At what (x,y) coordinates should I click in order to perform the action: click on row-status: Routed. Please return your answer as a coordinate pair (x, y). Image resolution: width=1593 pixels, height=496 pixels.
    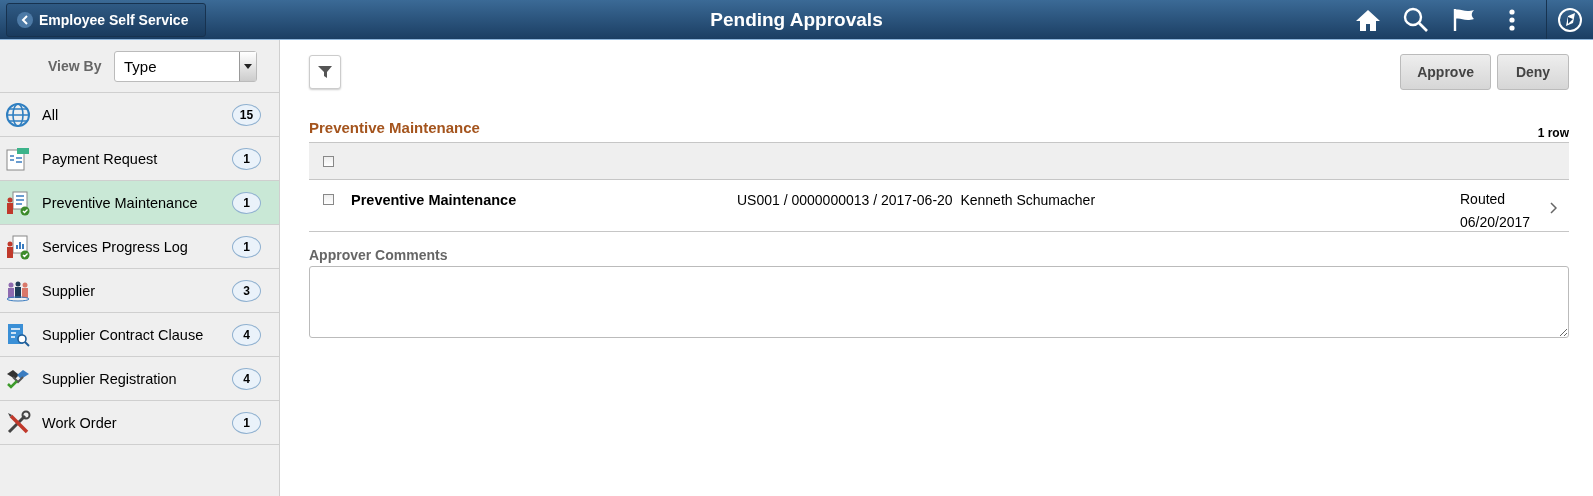
    Looking at the image, I should click on (1483, 199).